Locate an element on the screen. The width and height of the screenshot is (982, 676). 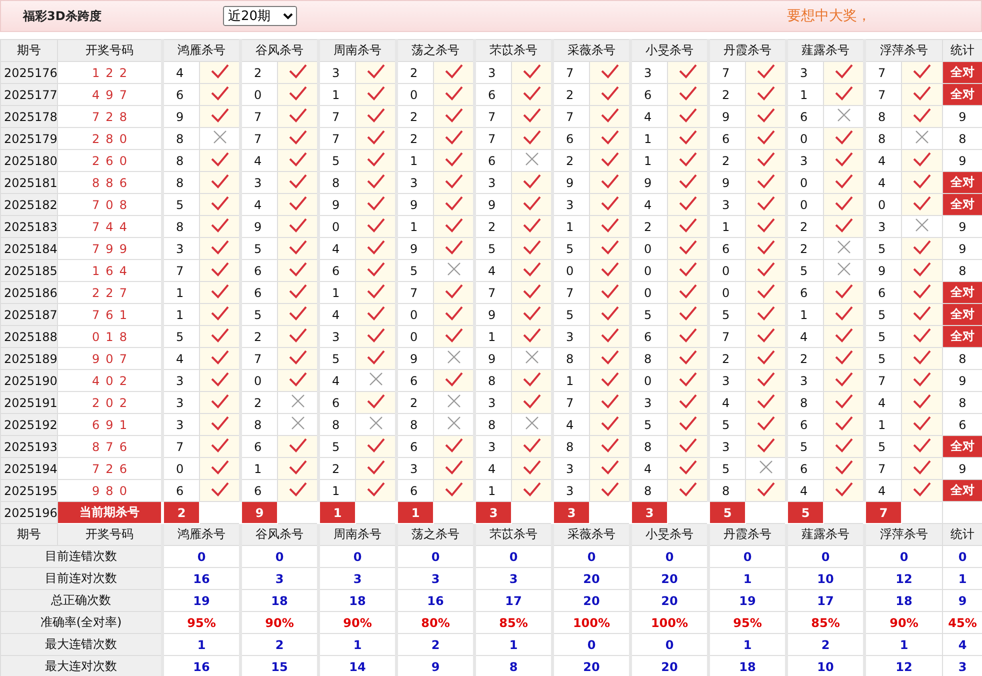
period-cell: 2025193 is located at coordinates (29, 447).